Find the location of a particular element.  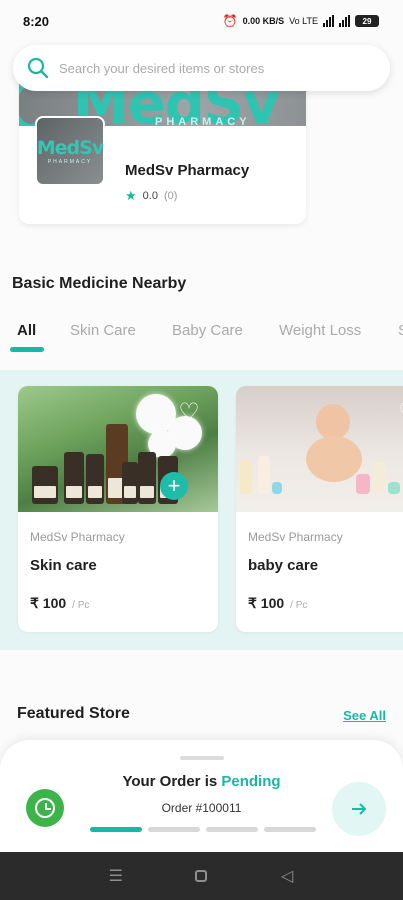

order-progress is located at coordinates (203, 829).